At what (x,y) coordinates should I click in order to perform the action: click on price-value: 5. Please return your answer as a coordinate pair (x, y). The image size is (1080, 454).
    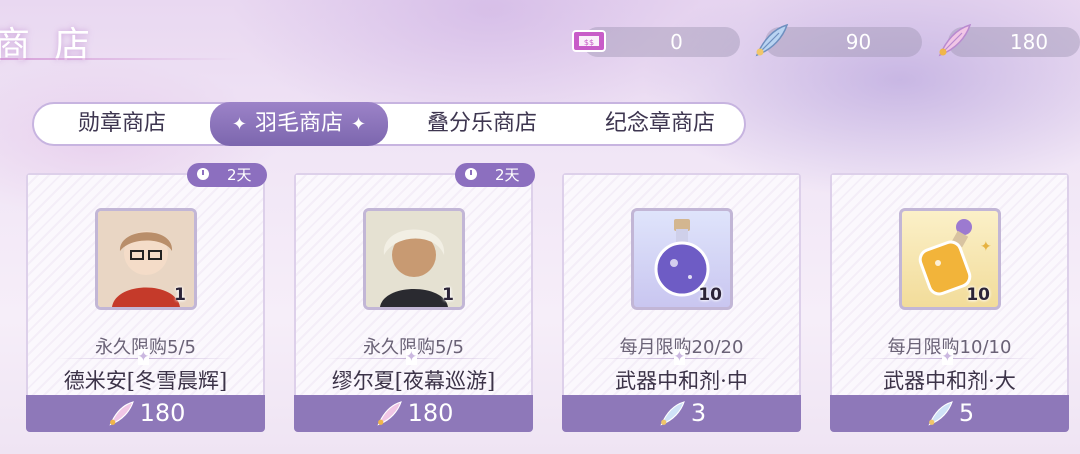
    Looking at the image, I should click on (966, 413).